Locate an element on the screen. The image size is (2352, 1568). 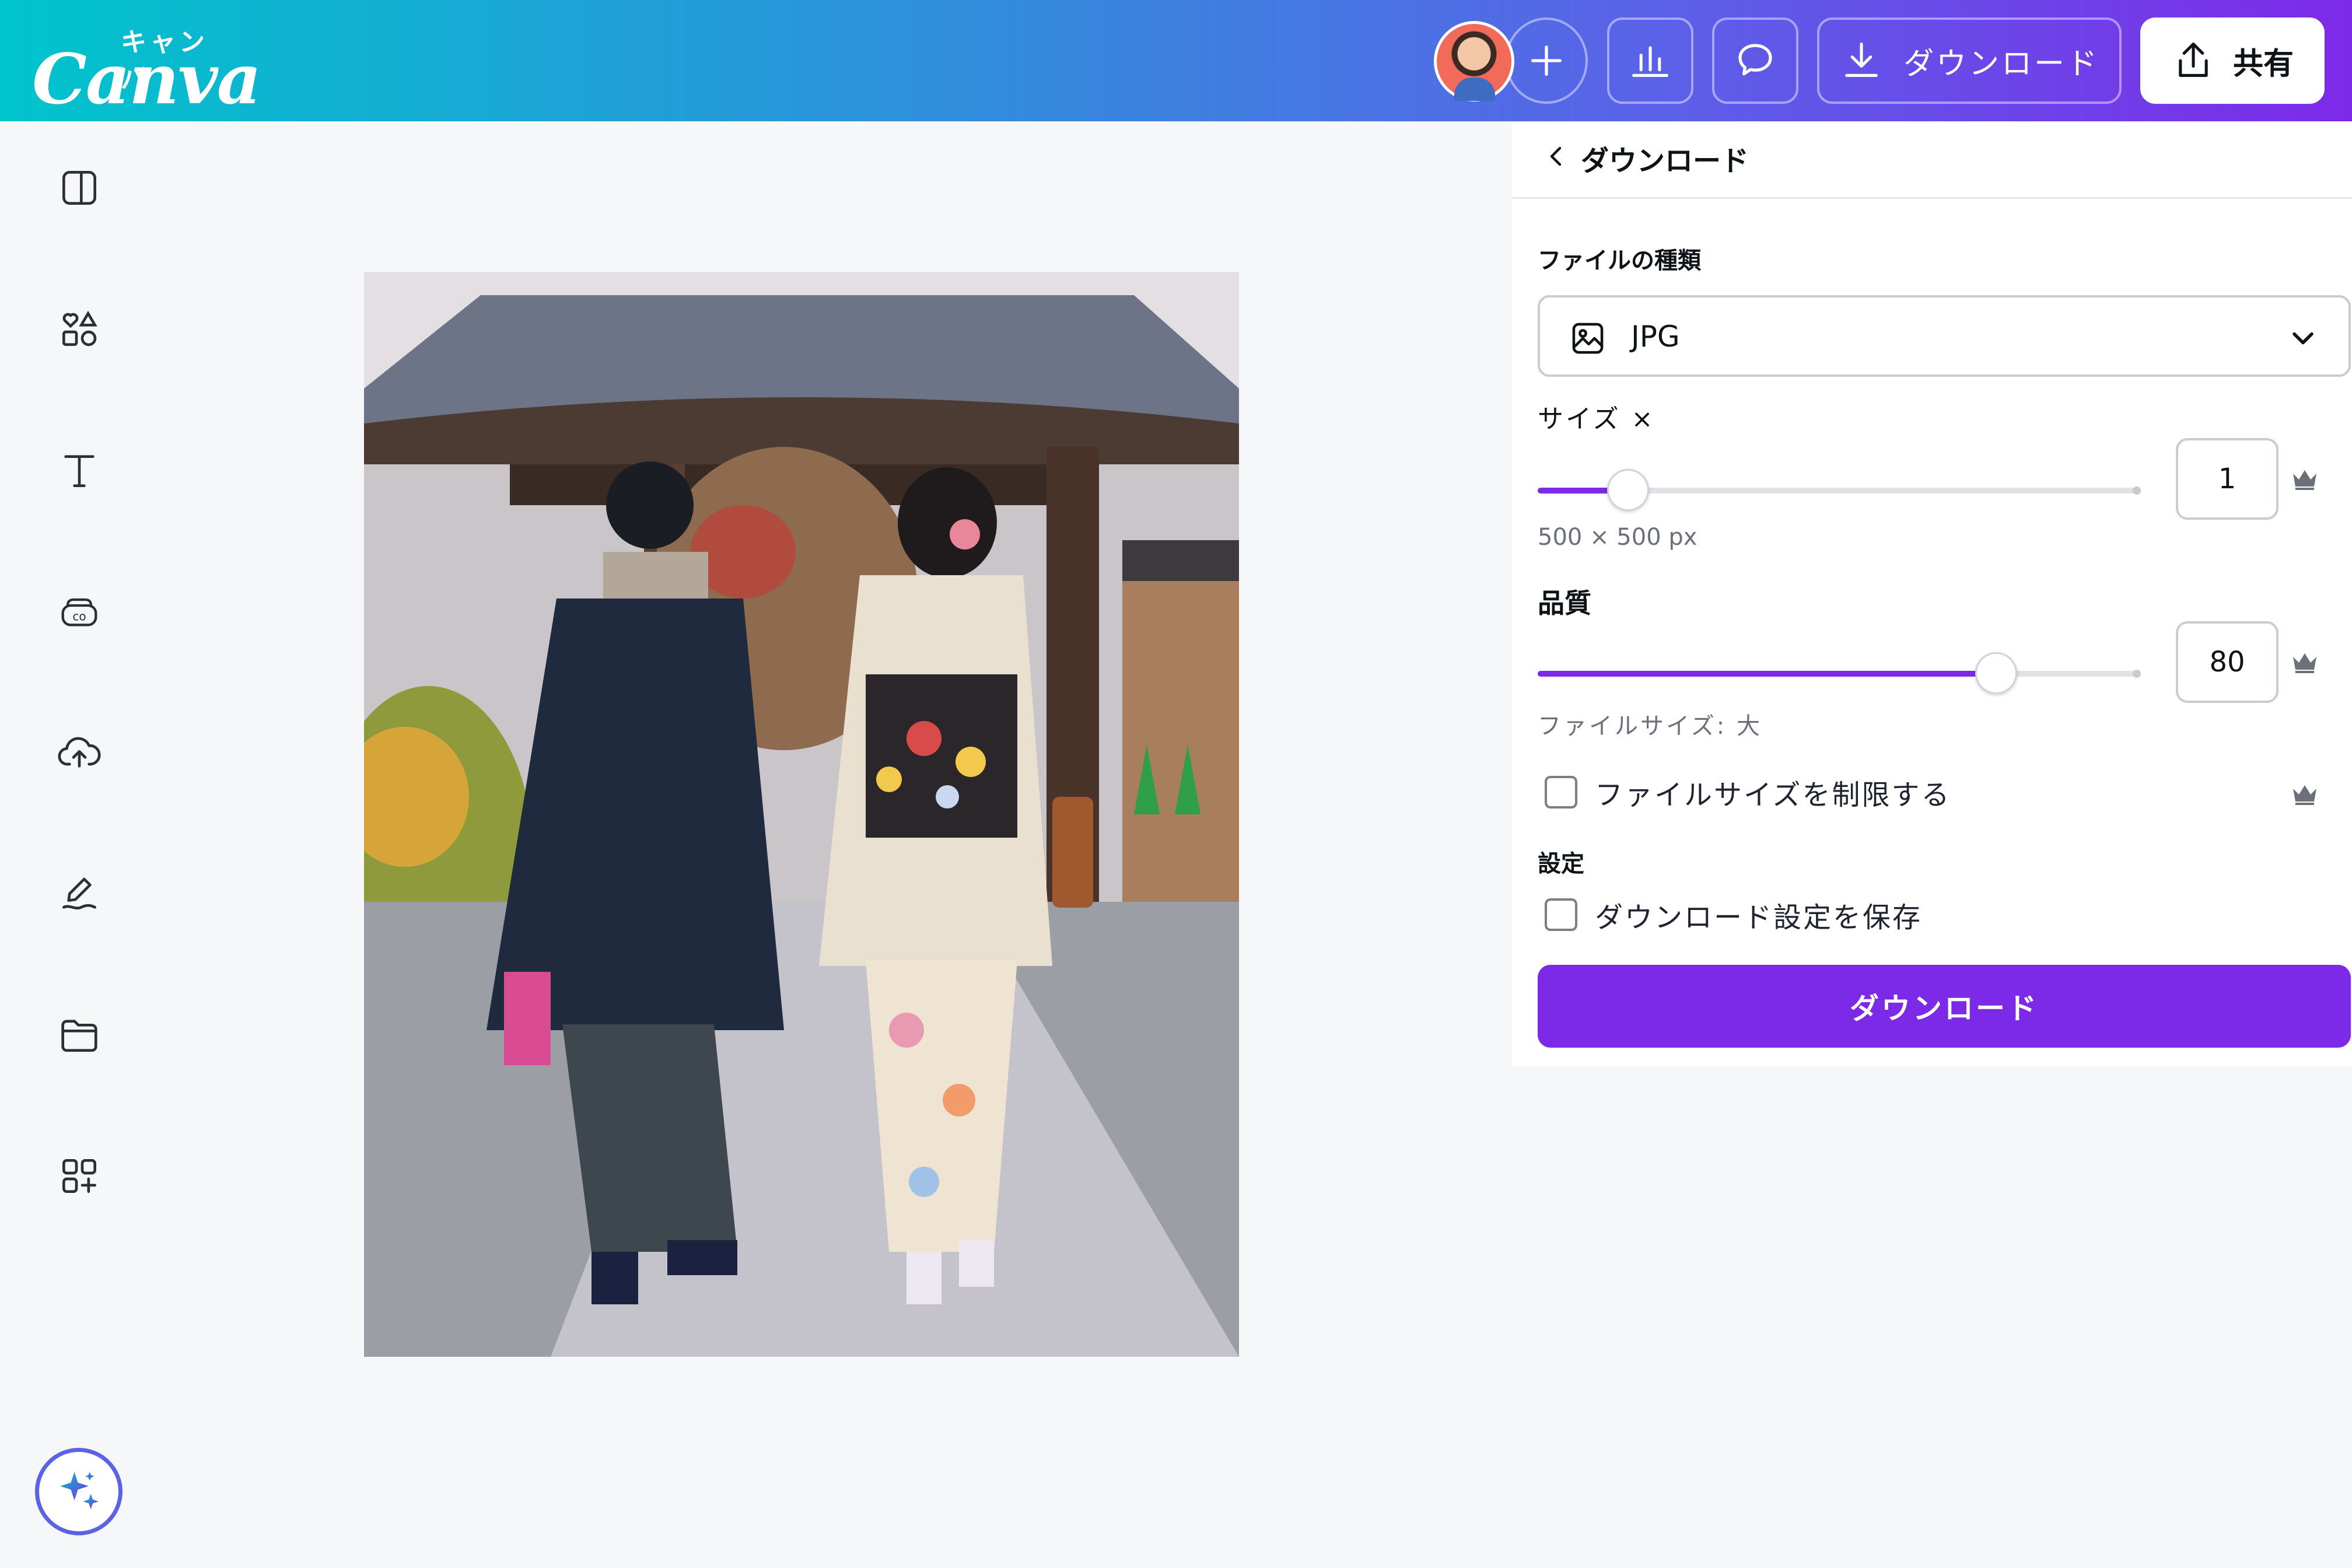
avatar-shirt is located at coordinates (1475, 89).